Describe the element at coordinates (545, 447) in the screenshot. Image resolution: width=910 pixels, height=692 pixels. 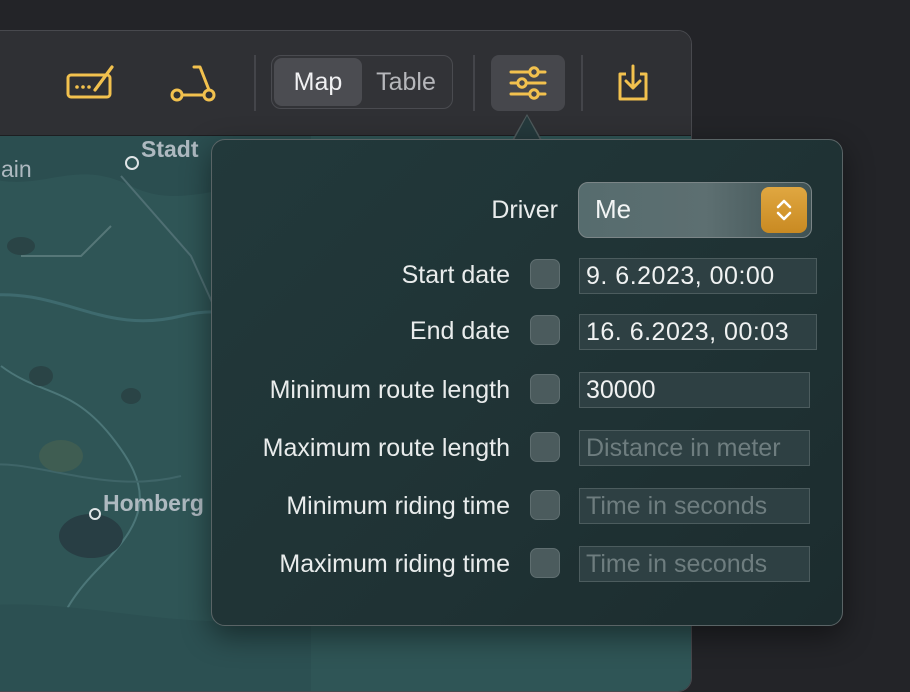
I see `max-route-length-checkbox` at that location.